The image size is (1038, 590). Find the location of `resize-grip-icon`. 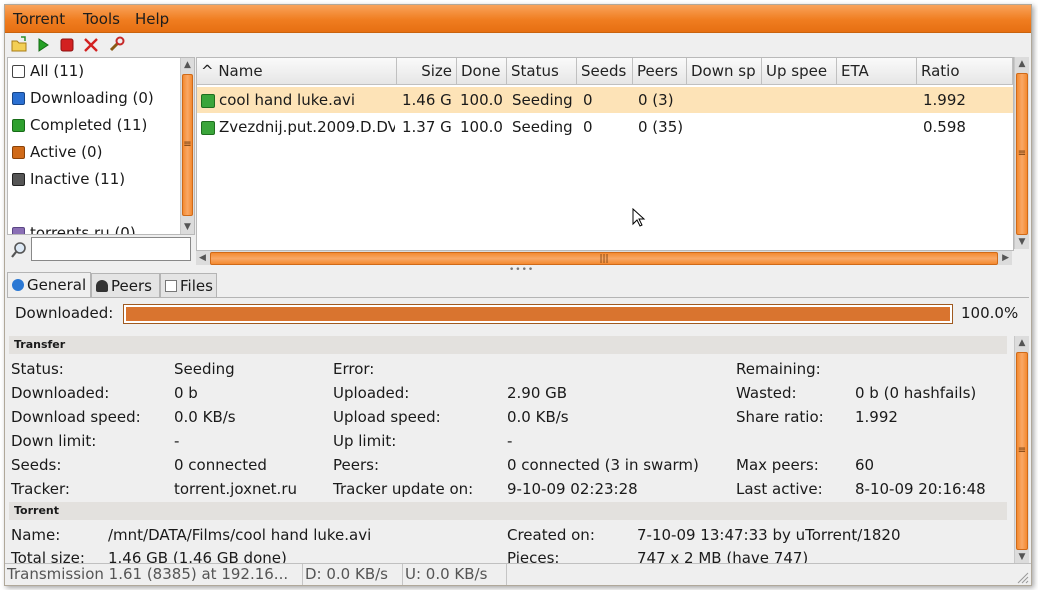

resize-grip-icon is located at coordinates (1022, 577).